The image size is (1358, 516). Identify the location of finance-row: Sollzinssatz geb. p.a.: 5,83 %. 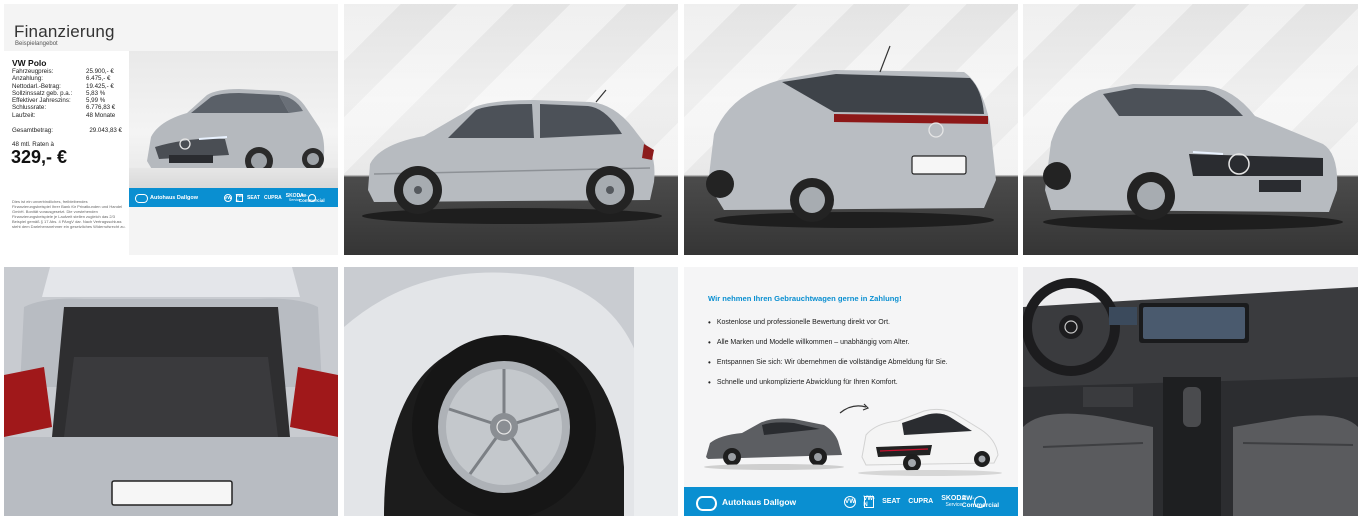
(59, 93).